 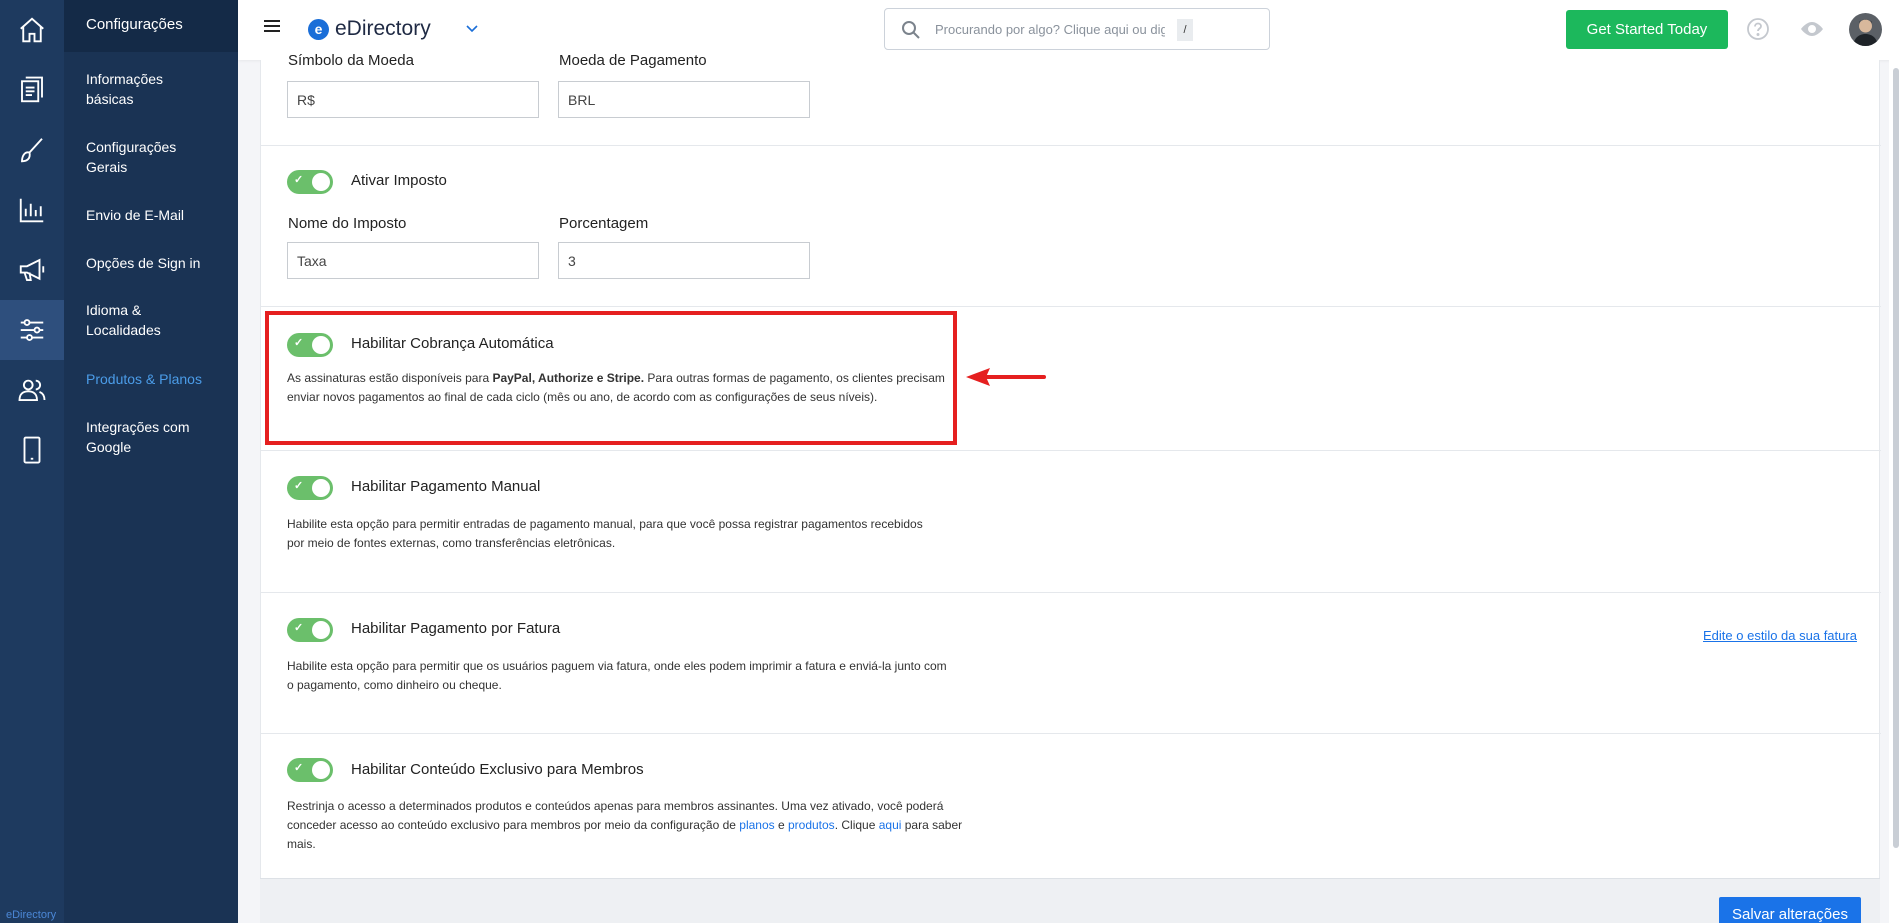 What do you see at coordinates (633, 60) in the screenshot?
I see `payment-currency-label: Moeda de Pagamento` at bounding box center [633, 60].